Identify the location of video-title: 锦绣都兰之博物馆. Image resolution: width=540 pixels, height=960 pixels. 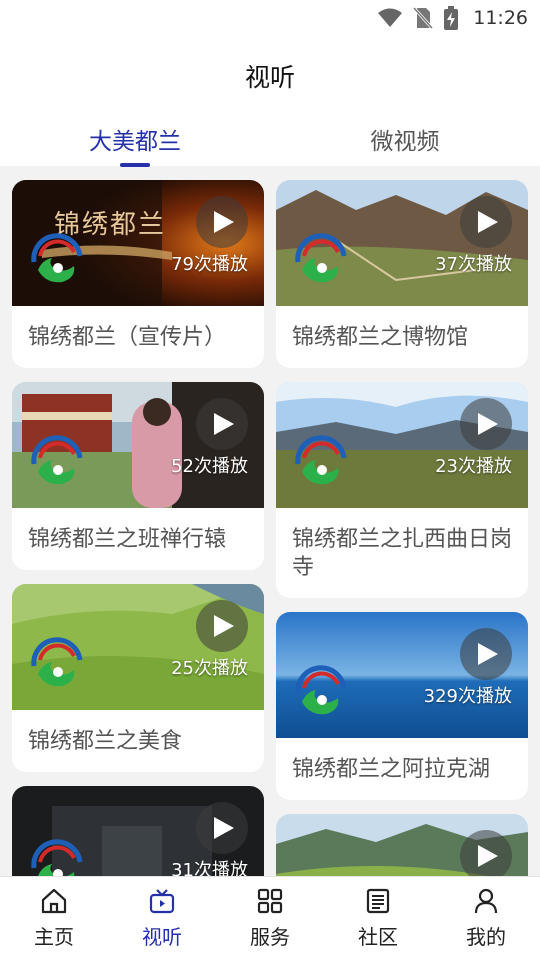
(402, 337).